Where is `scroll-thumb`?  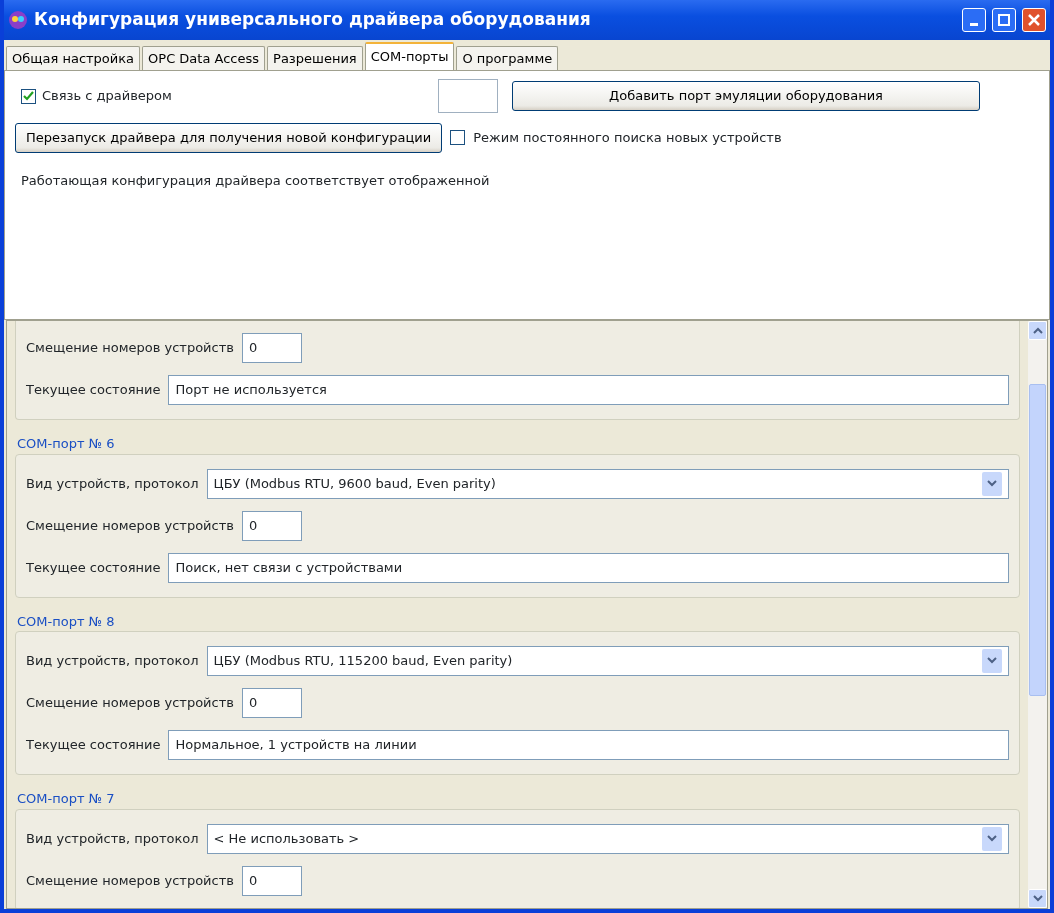
scroll-thumb is located at coordinates (1037, 540).